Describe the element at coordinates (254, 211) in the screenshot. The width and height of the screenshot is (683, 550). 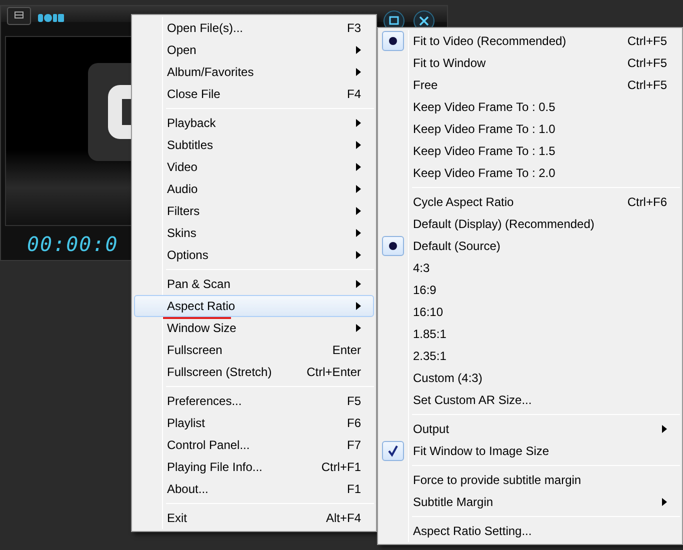
I see `menu-item: Filters` at that location.